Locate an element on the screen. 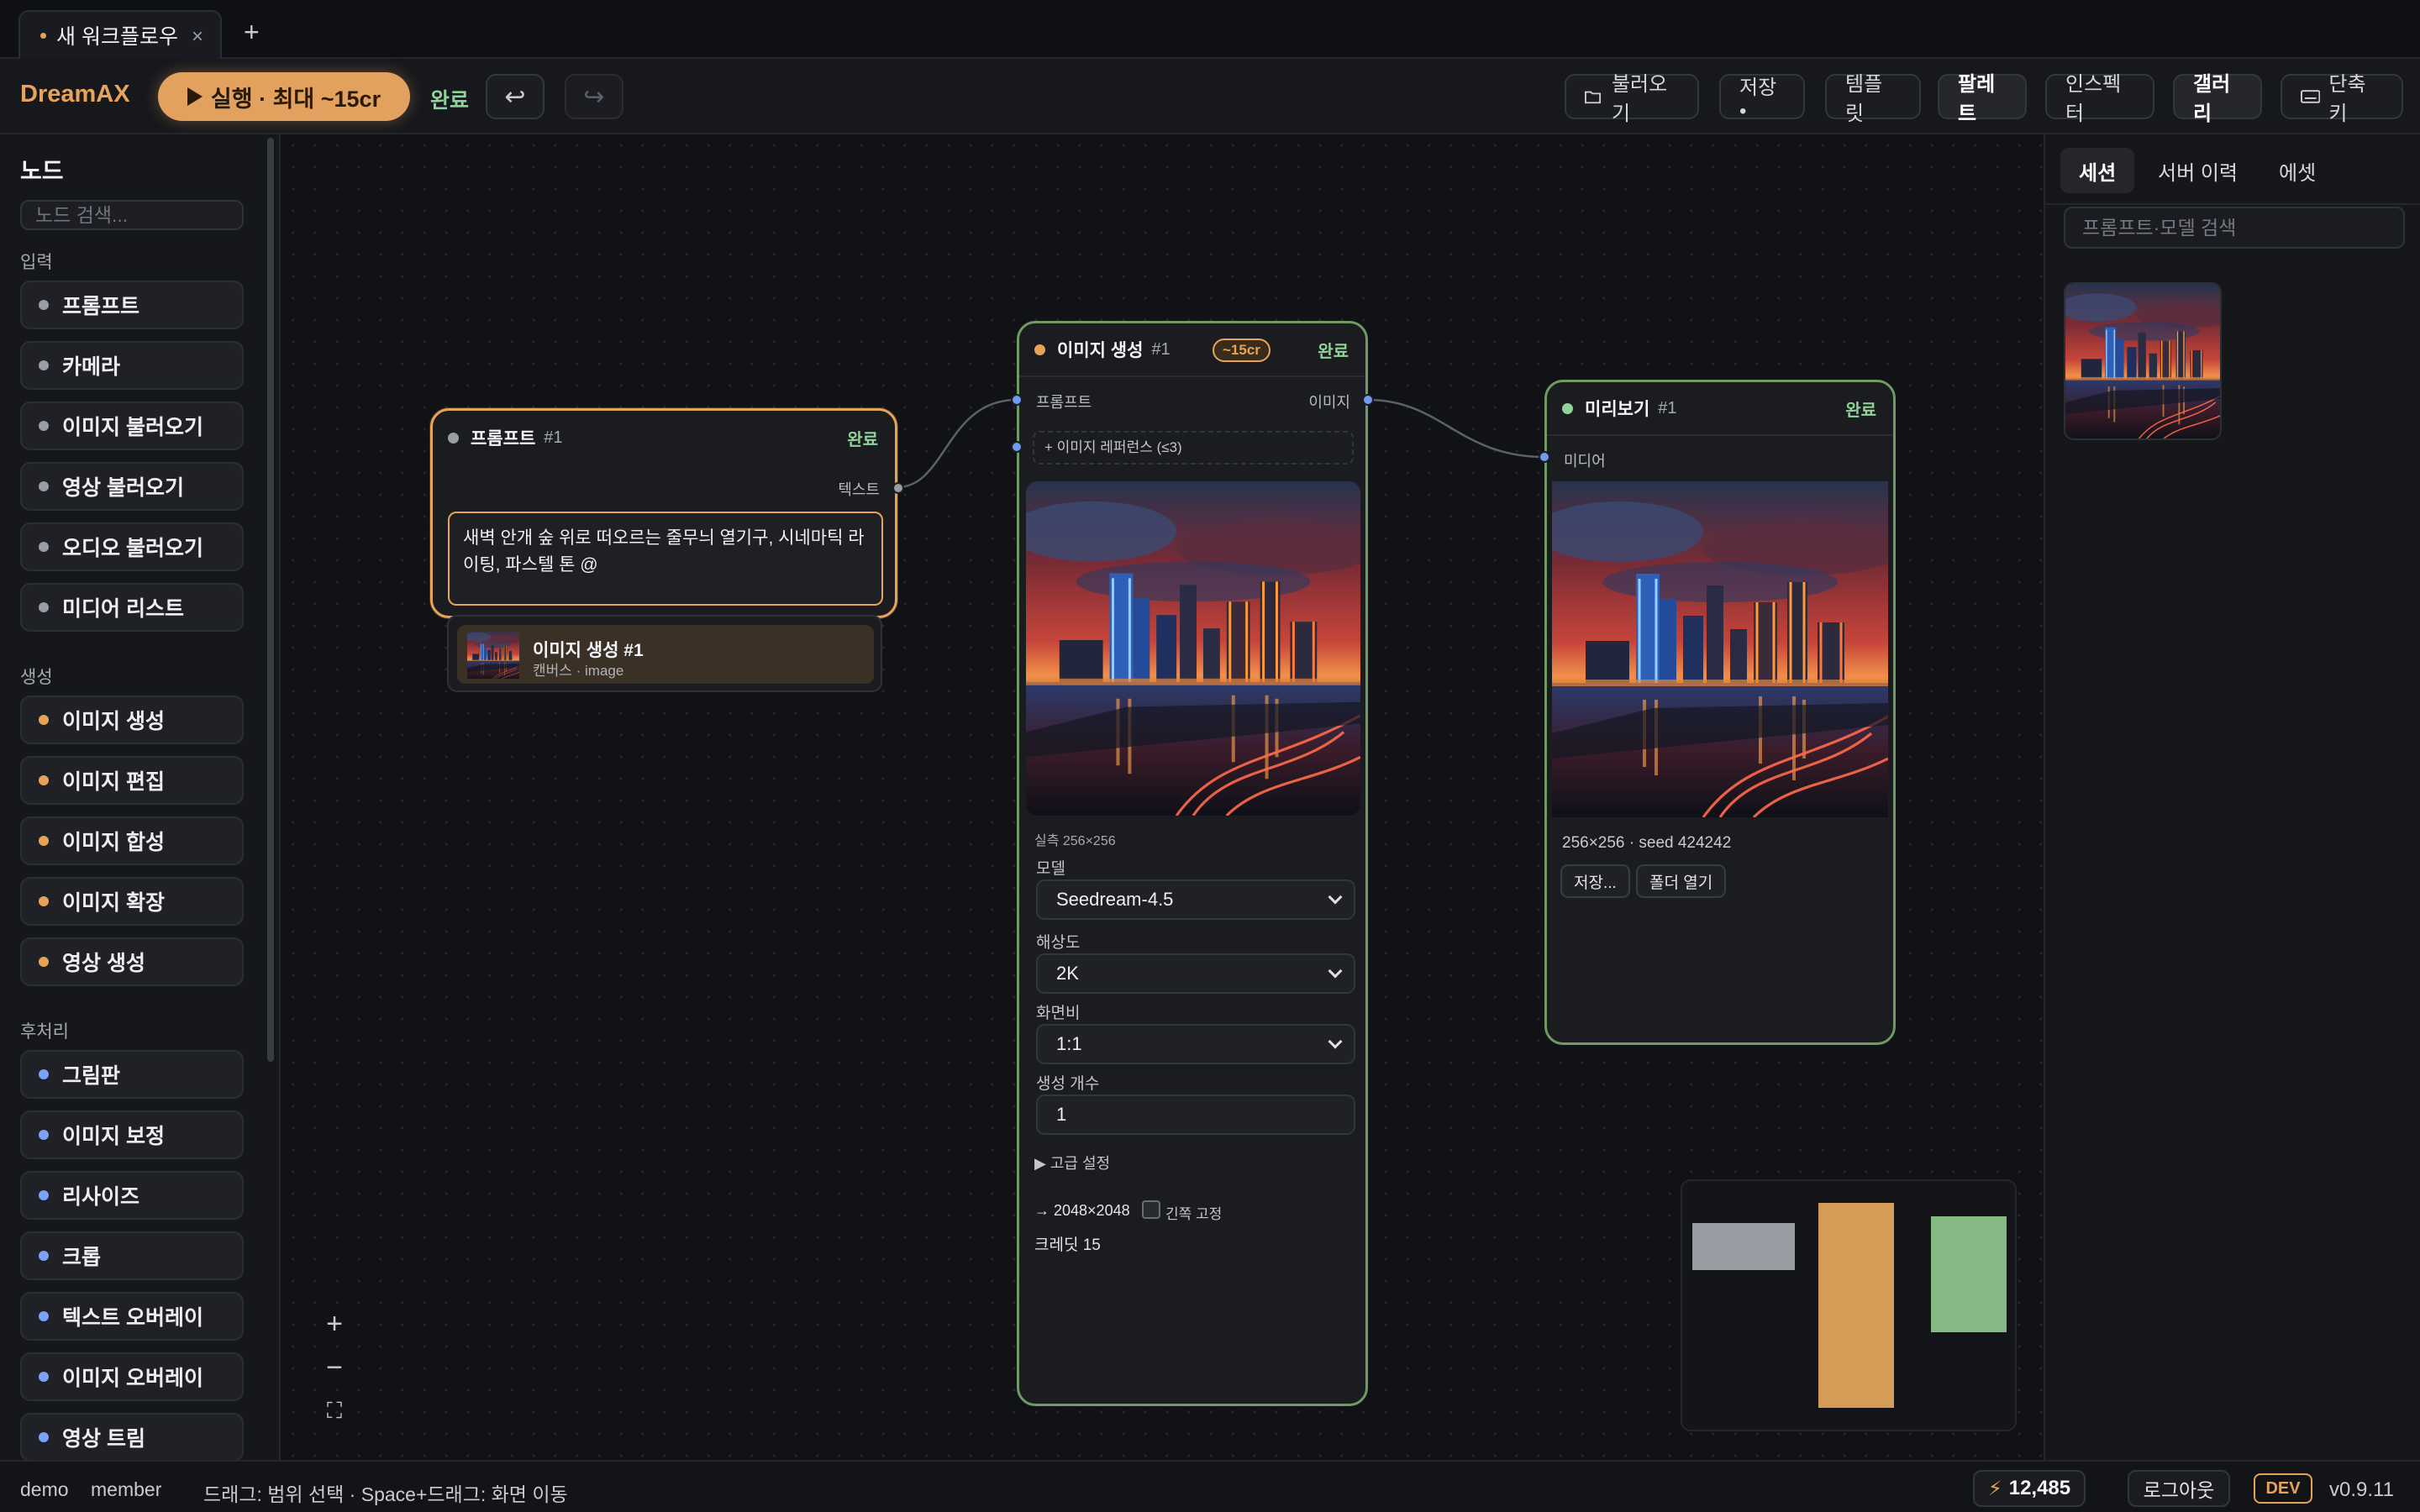 This screenshot has height=1512, width=2420. gen-reference-port is located at coordinates (1017, 447).